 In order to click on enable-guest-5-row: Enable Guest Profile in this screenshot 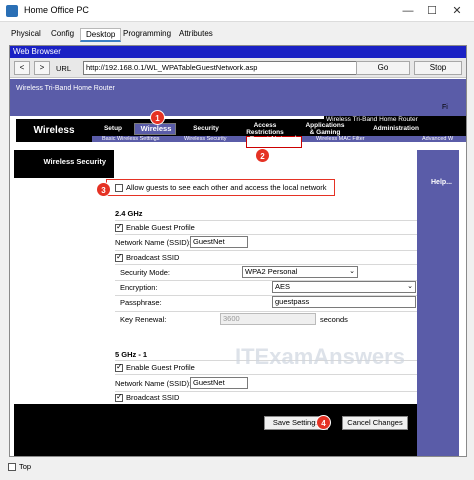, I will do `click(155, 367)`.